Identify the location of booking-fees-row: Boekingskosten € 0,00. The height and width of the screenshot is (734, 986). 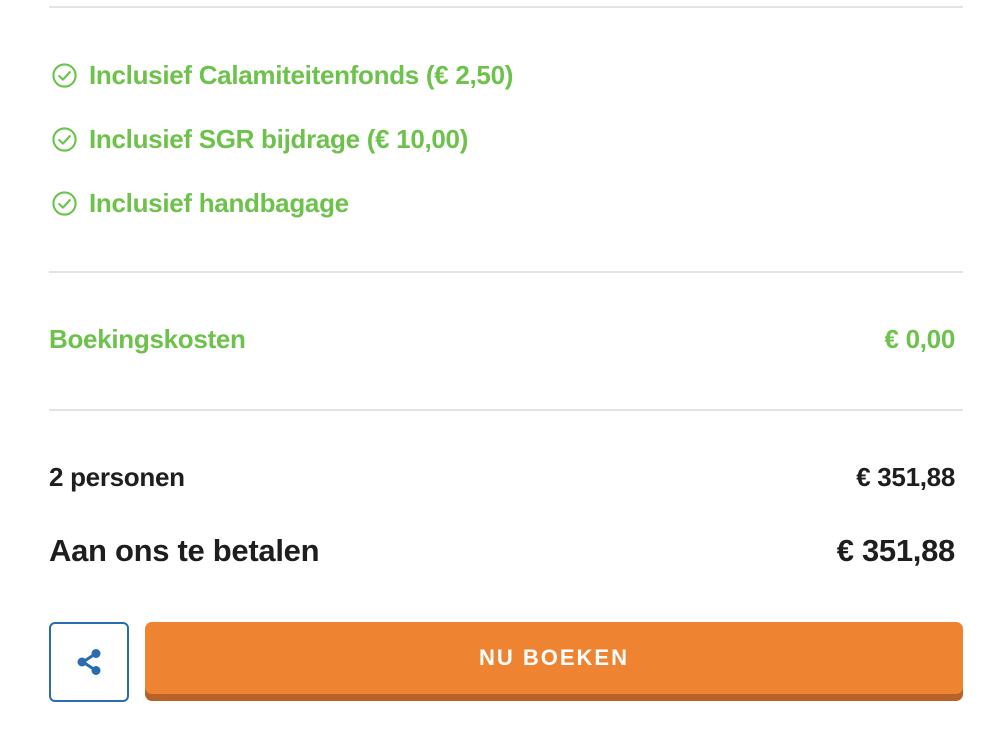
(502, 339).